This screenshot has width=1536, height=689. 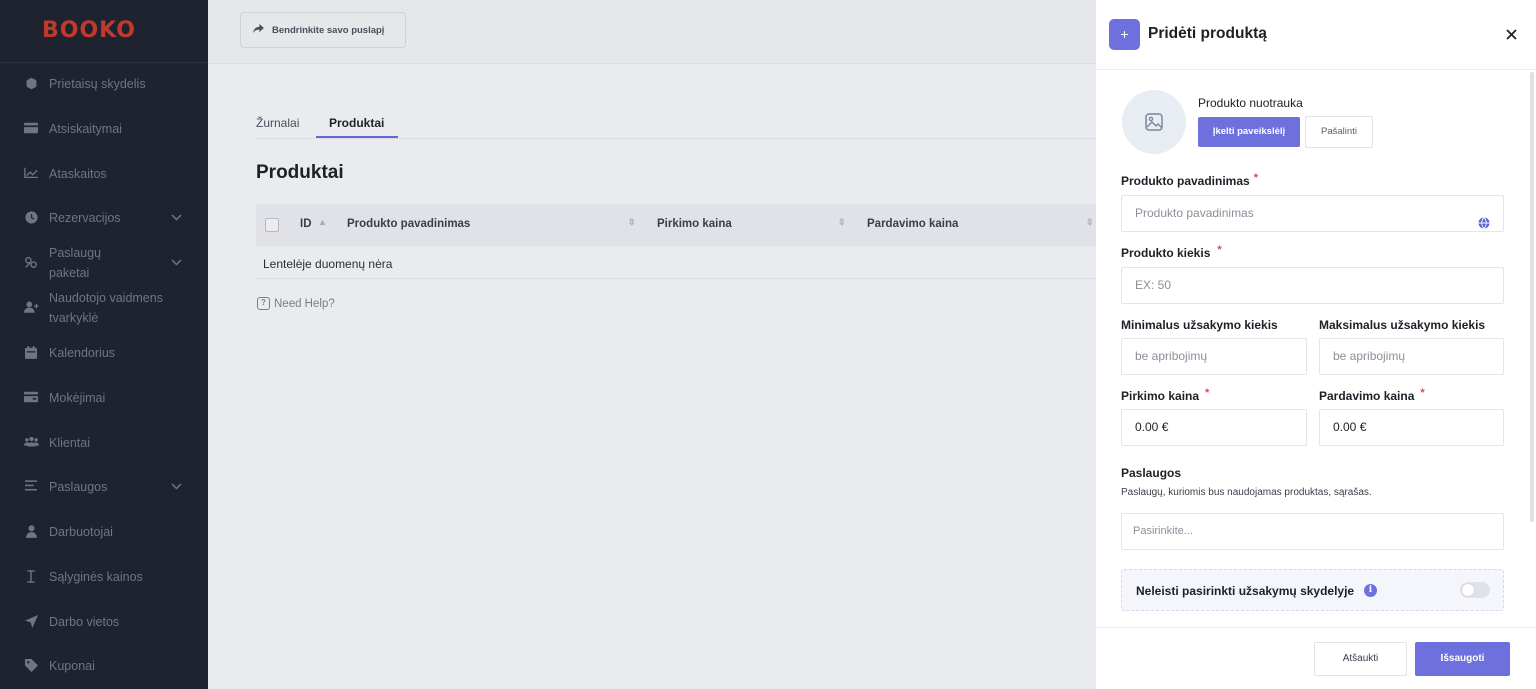 I want to click on upload-image-button: Įkelti paveikslėlį, so click(x=1249, y=132).